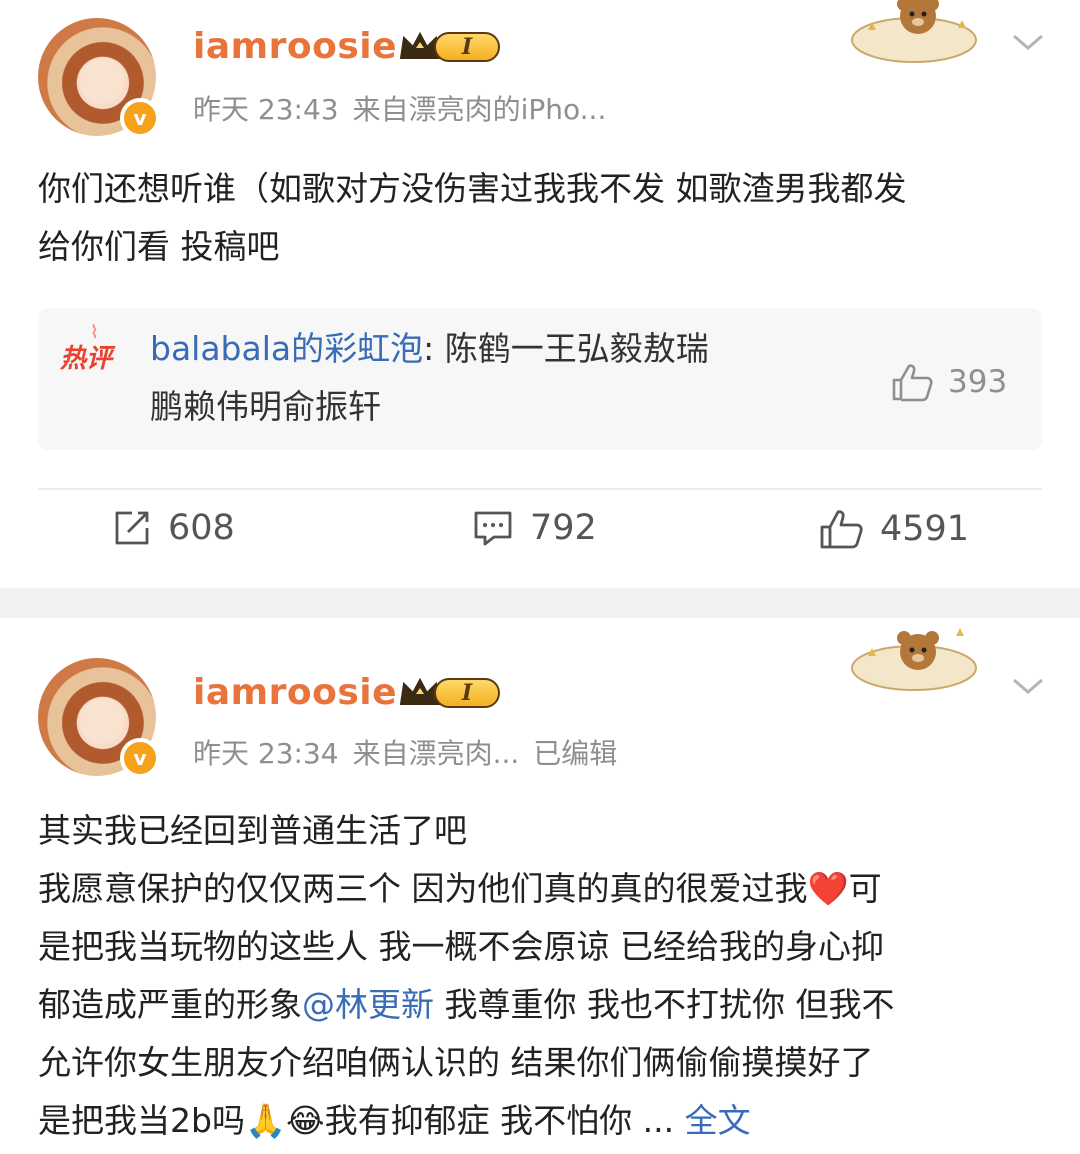 This screenshot has width=1080, height=1154. What do you see at coordinates (170, 1004) in the screenshot?
I see `content-text: 郁造成严重的形象` at bounding box center [170, 1004].